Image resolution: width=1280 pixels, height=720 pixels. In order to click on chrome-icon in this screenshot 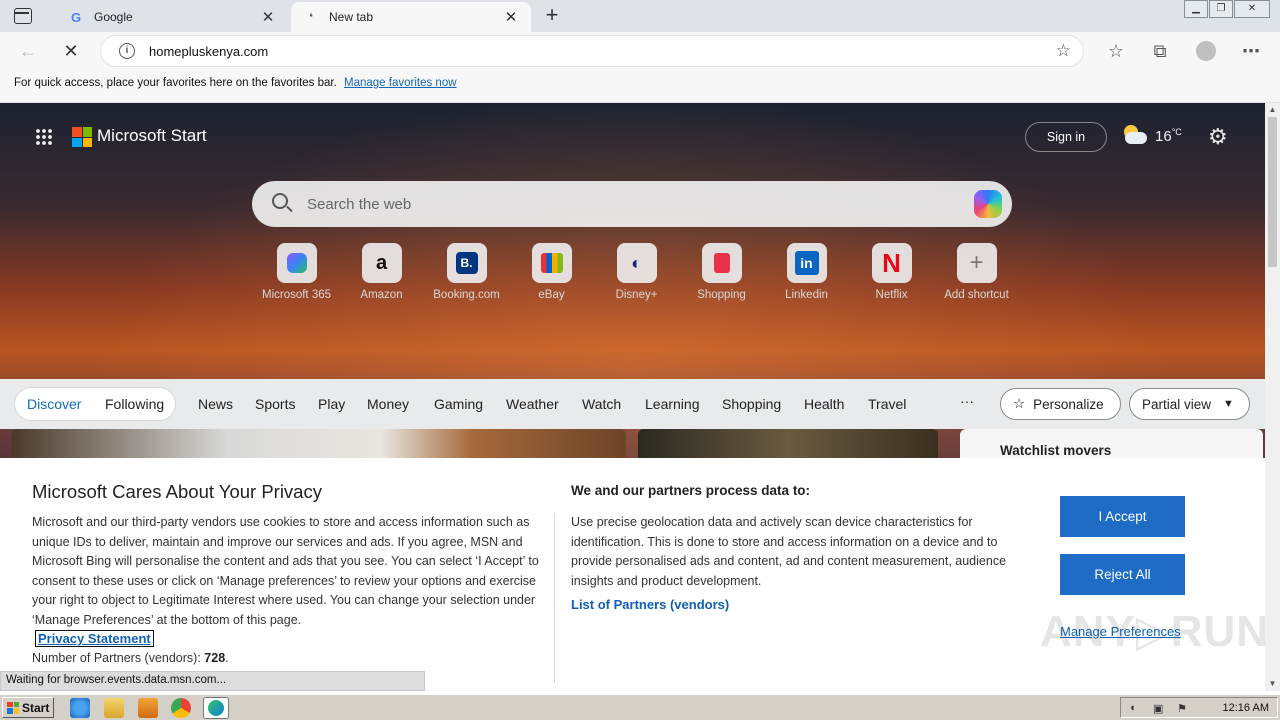, I will do `click(181, 708)`.